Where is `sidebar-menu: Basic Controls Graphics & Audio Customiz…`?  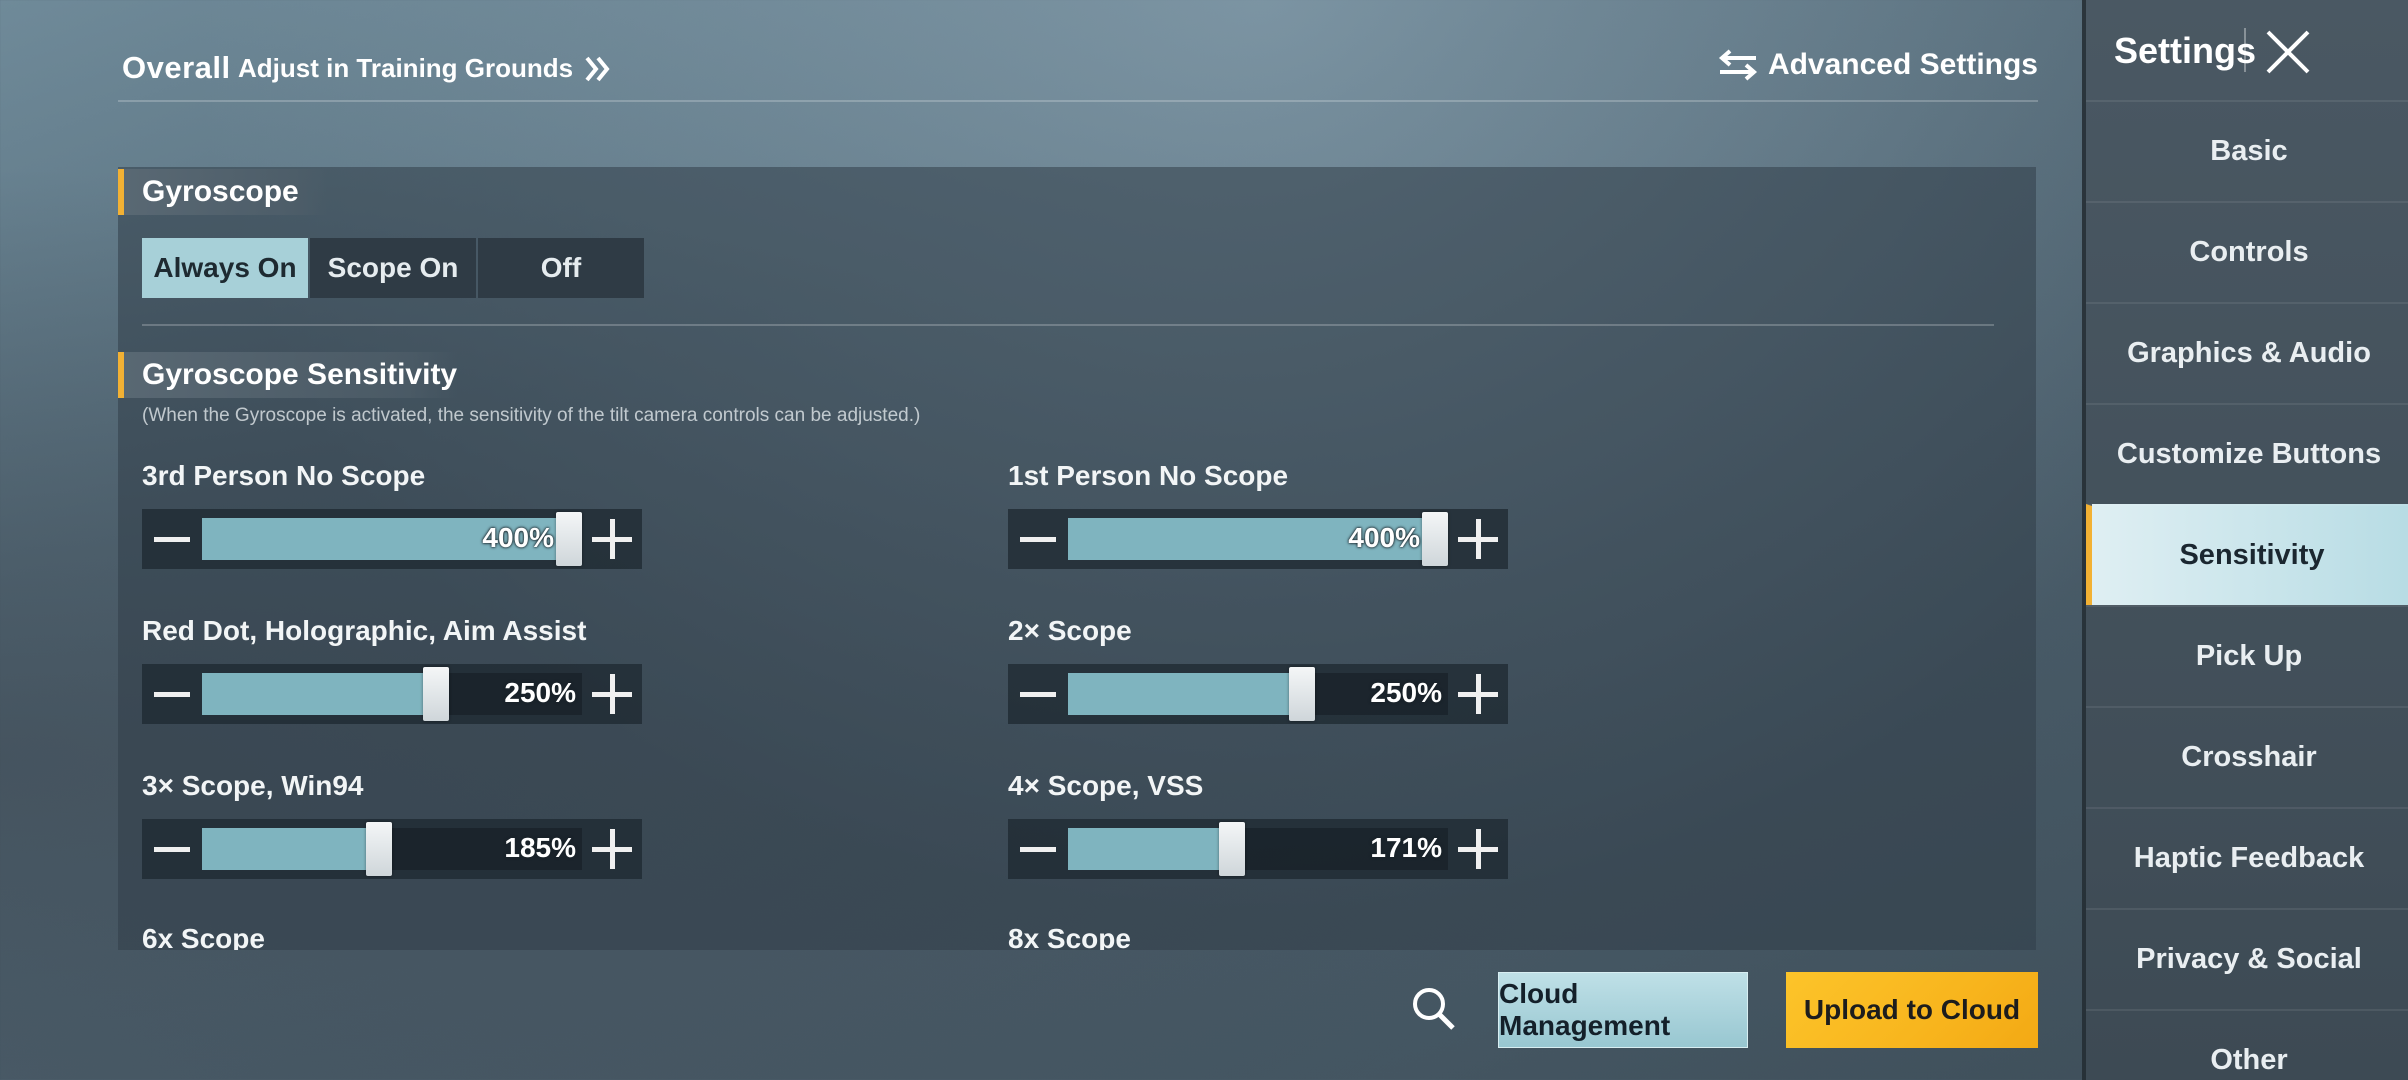
sidebar-menu: Basic Controls Graphics & Audio Customiz… is located at coordinates (2247, 590).